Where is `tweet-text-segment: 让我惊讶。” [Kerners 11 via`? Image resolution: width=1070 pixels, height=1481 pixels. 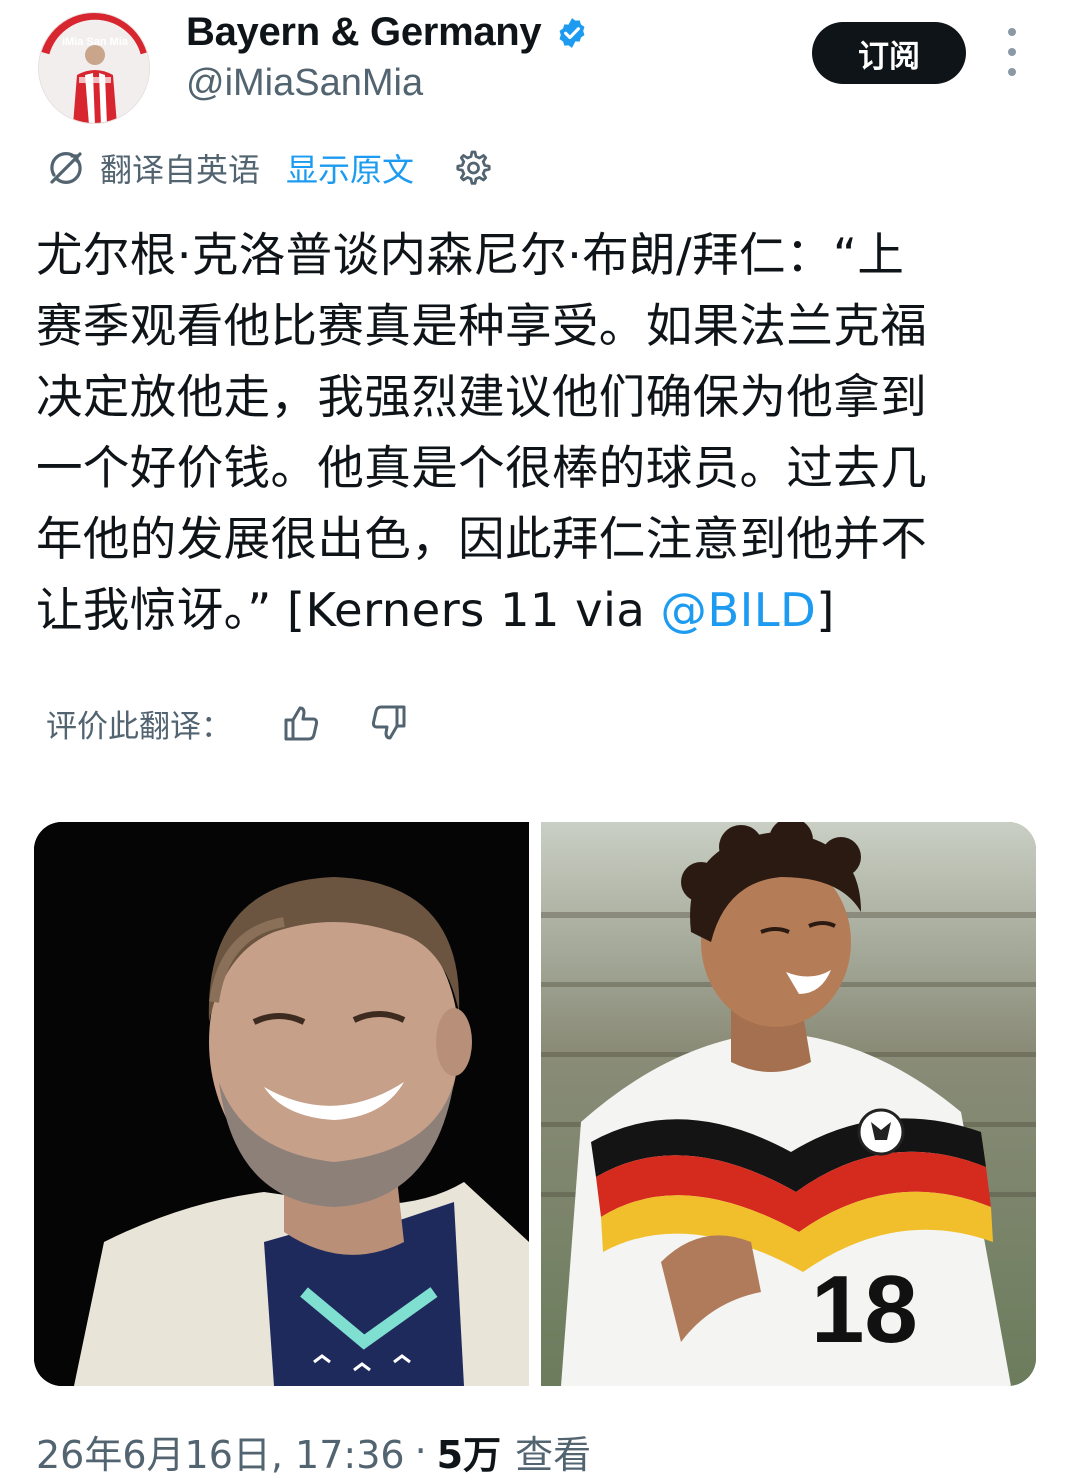
tweet-text-segment: 让我惊讶。” [Kerners 11 via is located at coordinates (348, 610).